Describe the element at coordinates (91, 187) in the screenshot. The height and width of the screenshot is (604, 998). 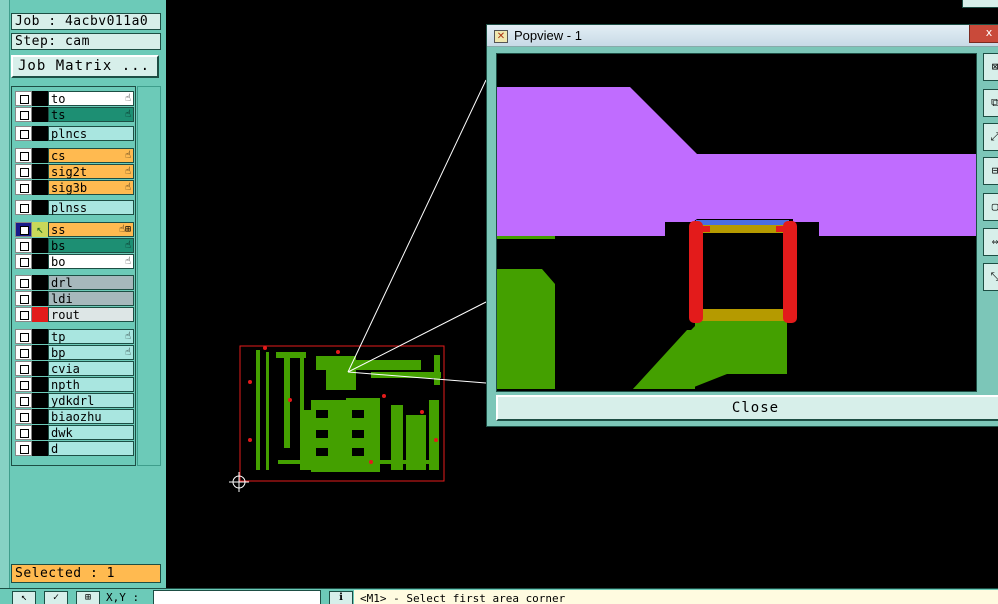
I see `layer-name: sig3b ☝` at that location.